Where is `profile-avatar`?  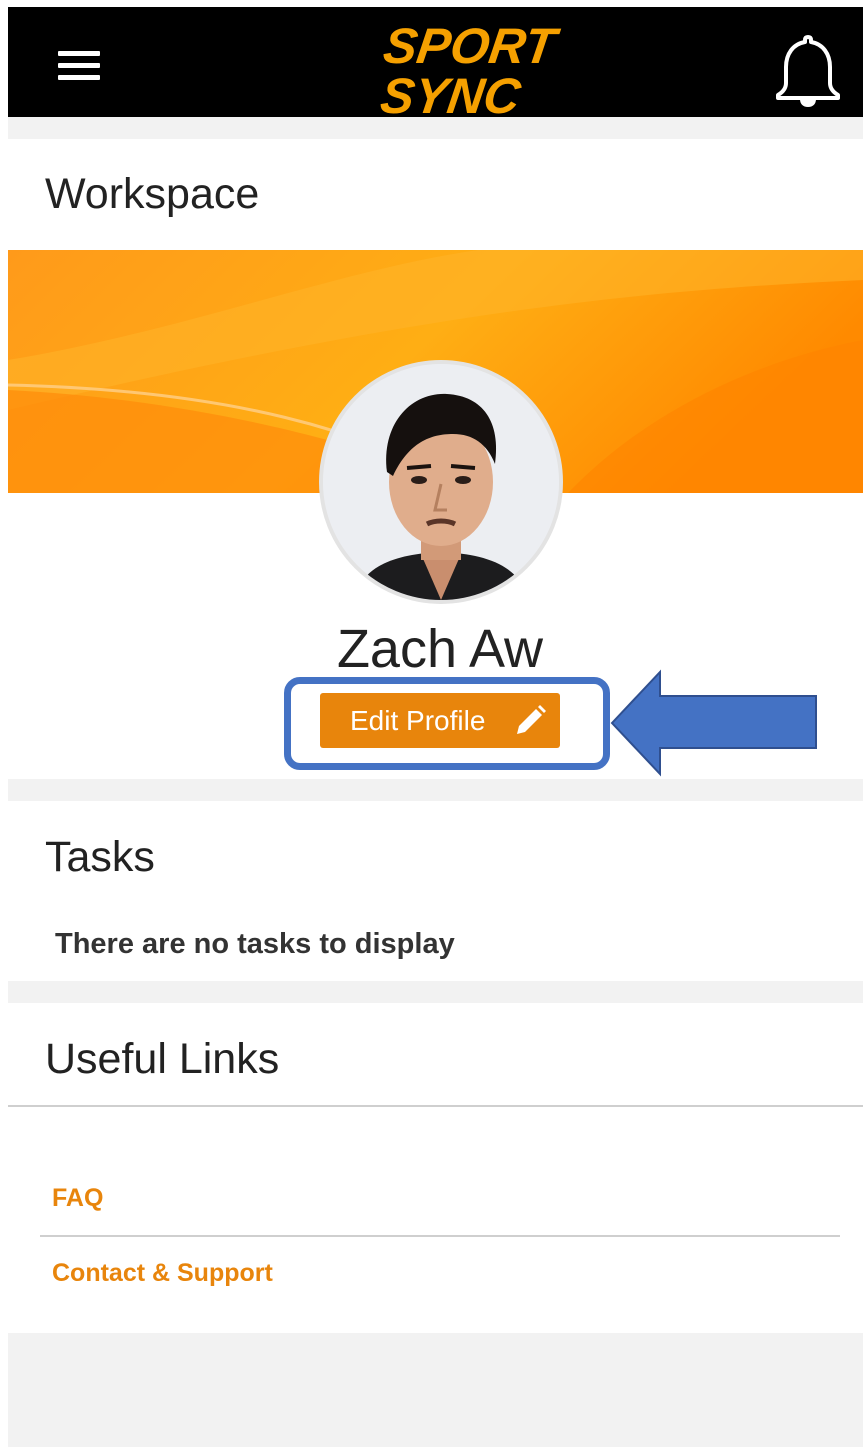
profile-avatar is located at coordinates (441, 482).